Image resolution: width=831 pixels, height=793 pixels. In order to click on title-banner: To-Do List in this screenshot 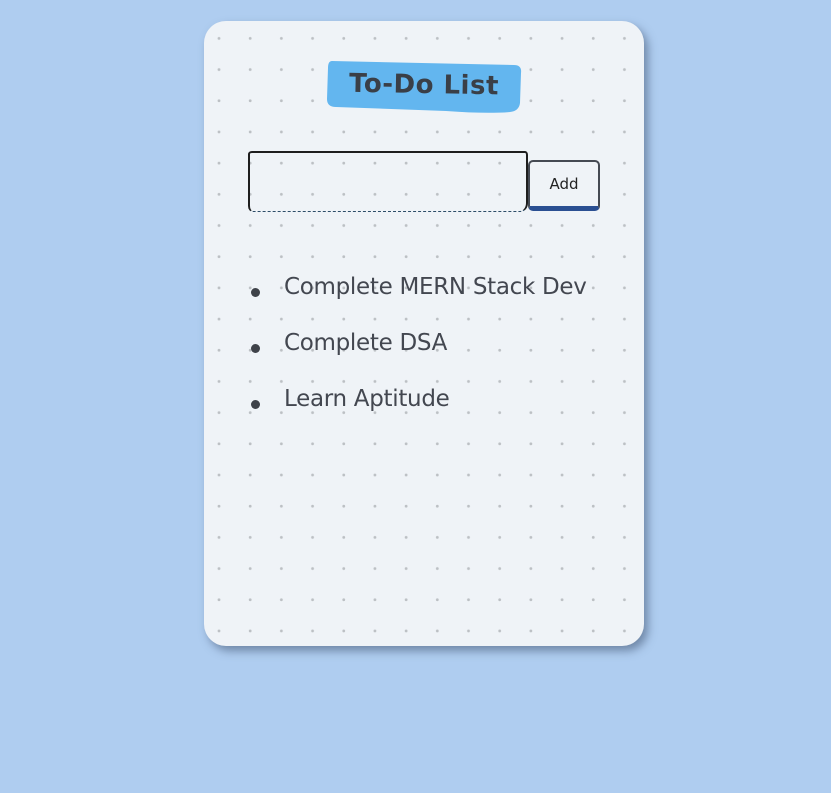, I will do `click(424, 86)`.